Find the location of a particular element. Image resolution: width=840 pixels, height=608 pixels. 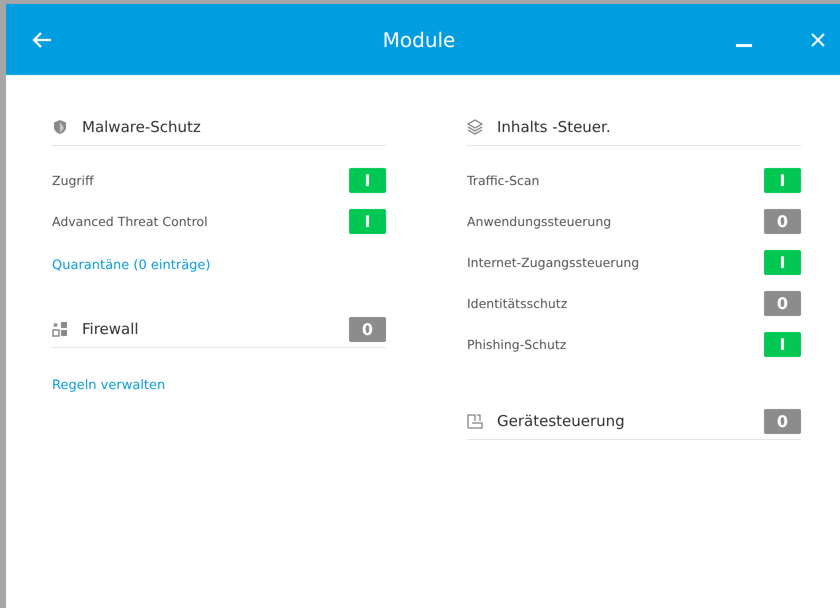

shield-icon is located at coordinates (60, 127).